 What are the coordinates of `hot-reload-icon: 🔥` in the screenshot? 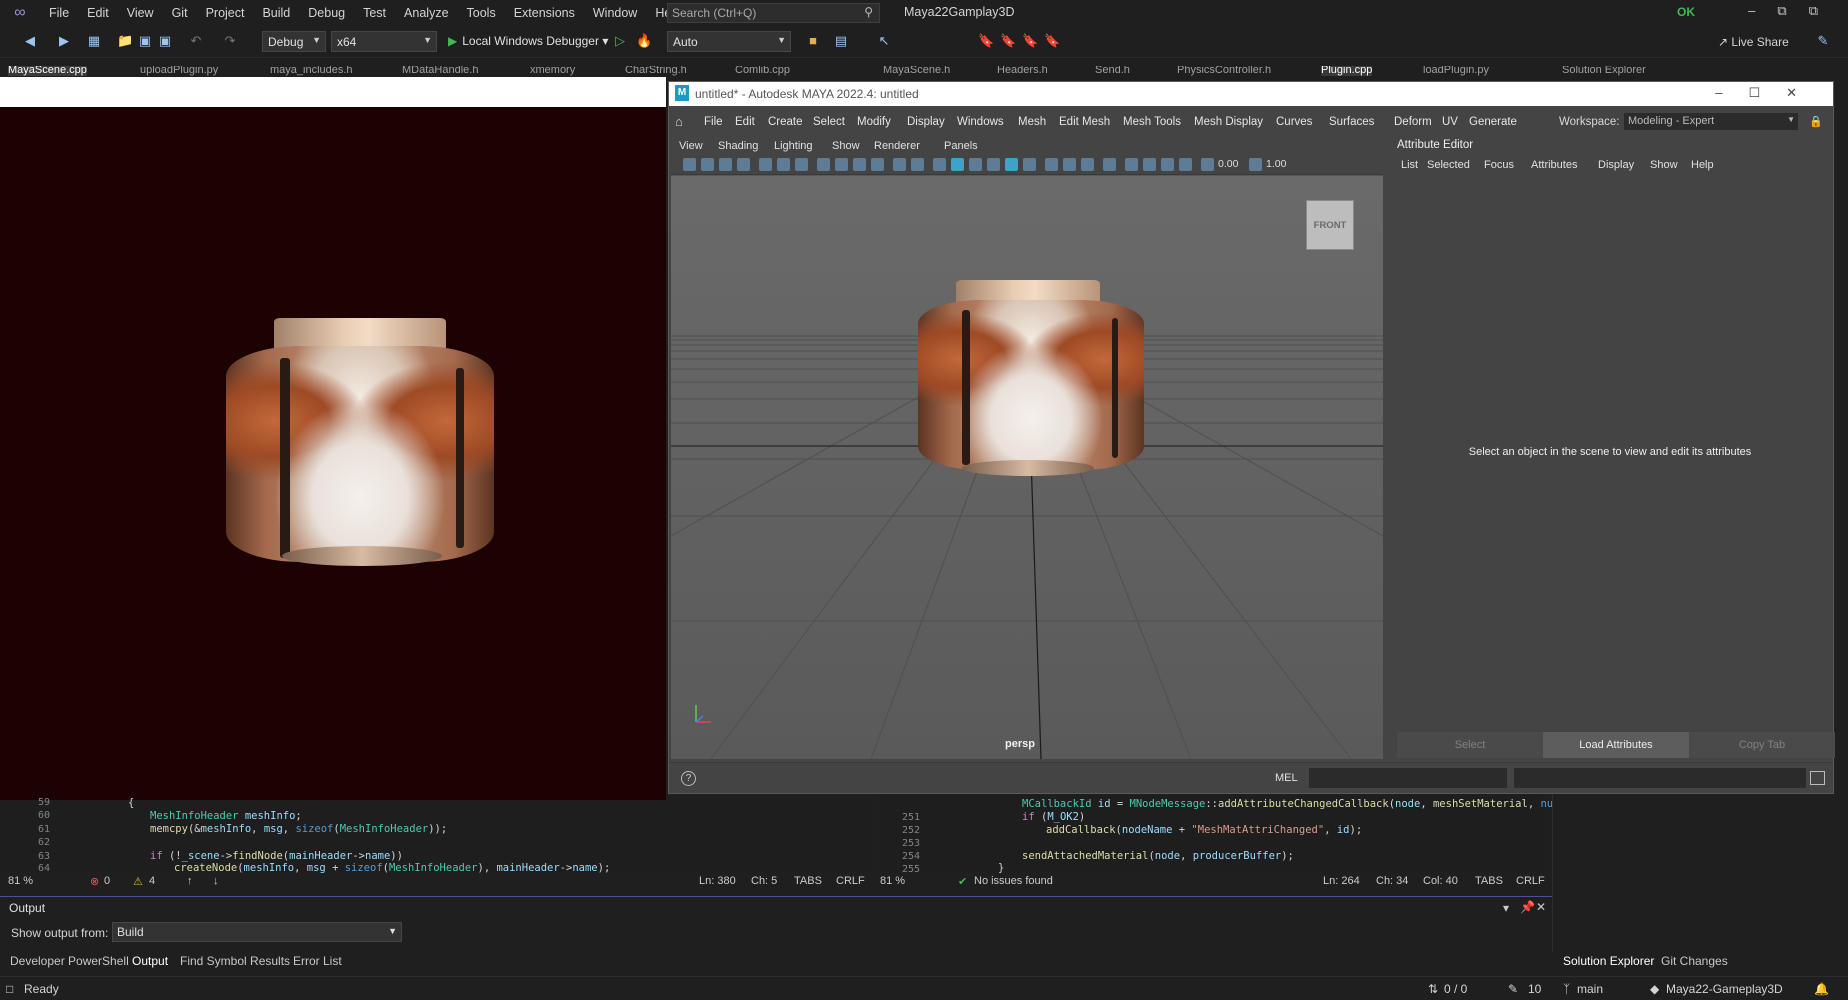 It's located at (644, 41).